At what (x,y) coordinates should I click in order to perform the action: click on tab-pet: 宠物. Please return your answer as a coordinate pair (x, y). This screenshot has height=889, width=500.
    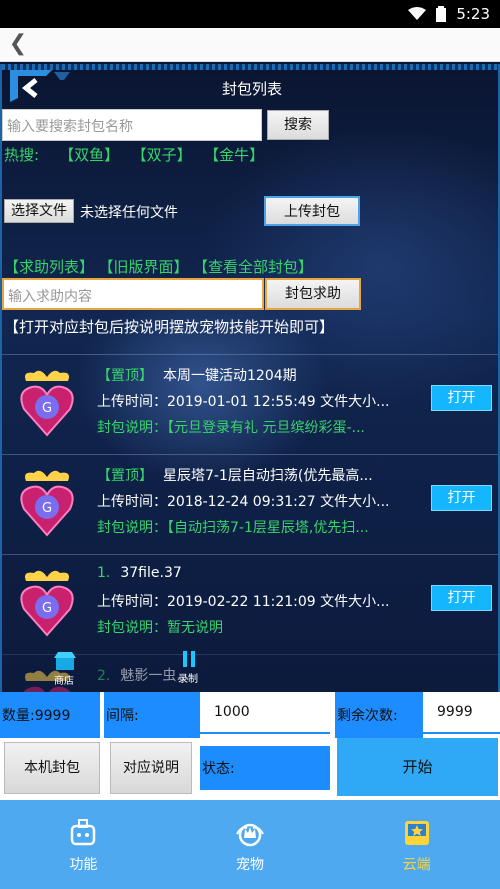
    Looking at the image, I should click on (250, 844).